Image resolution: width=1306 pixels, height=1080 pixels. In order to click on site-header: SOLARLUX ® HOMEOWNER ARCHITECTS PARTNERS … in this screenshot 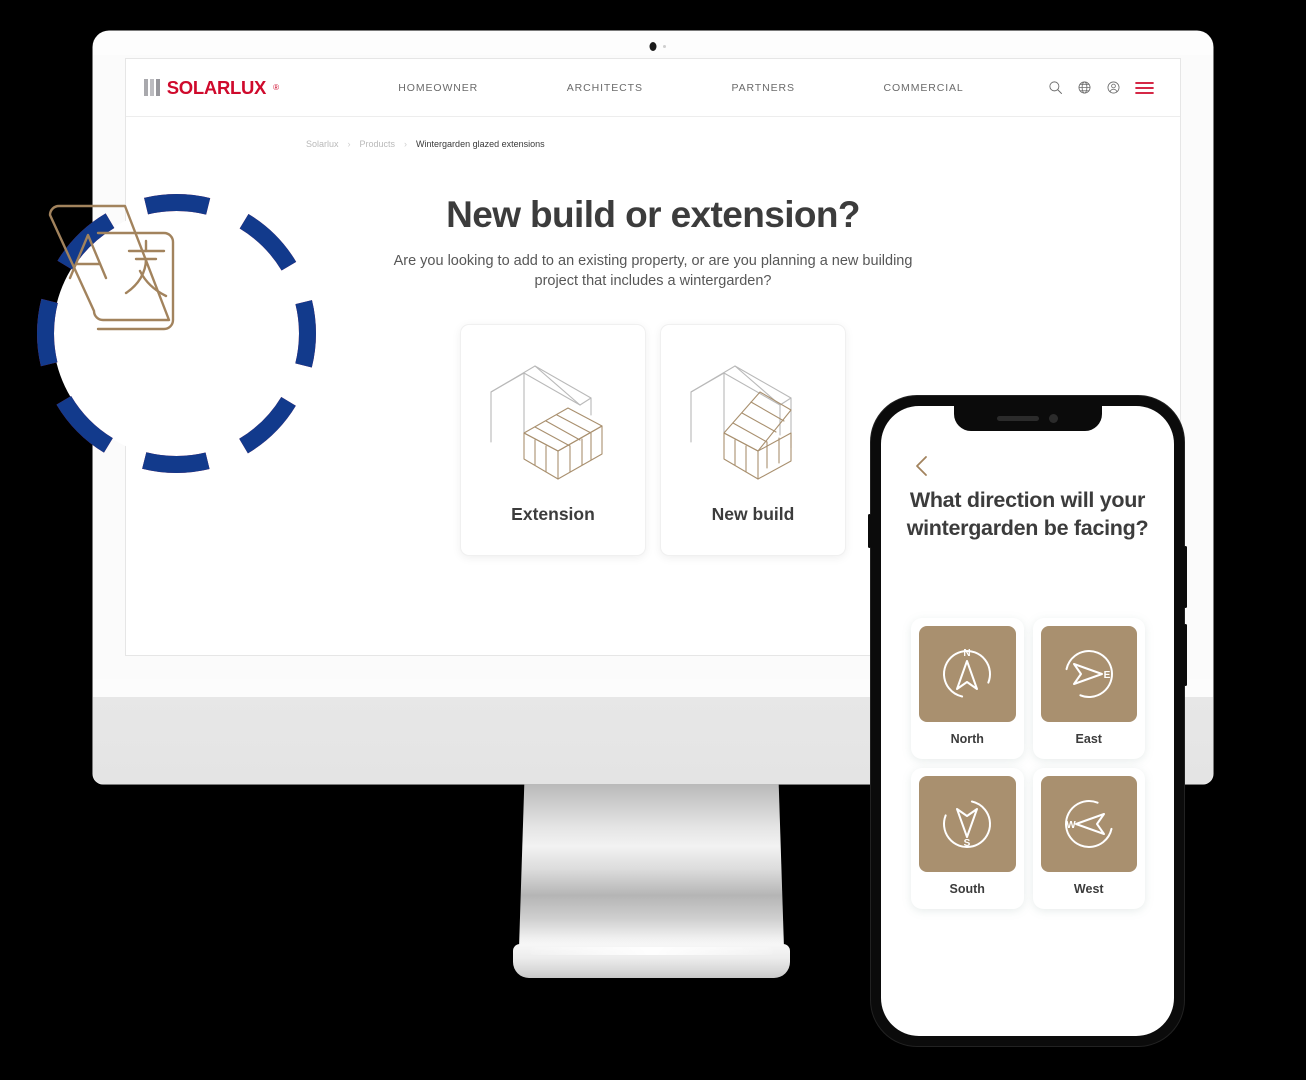, I will do `click(653, 88)`.